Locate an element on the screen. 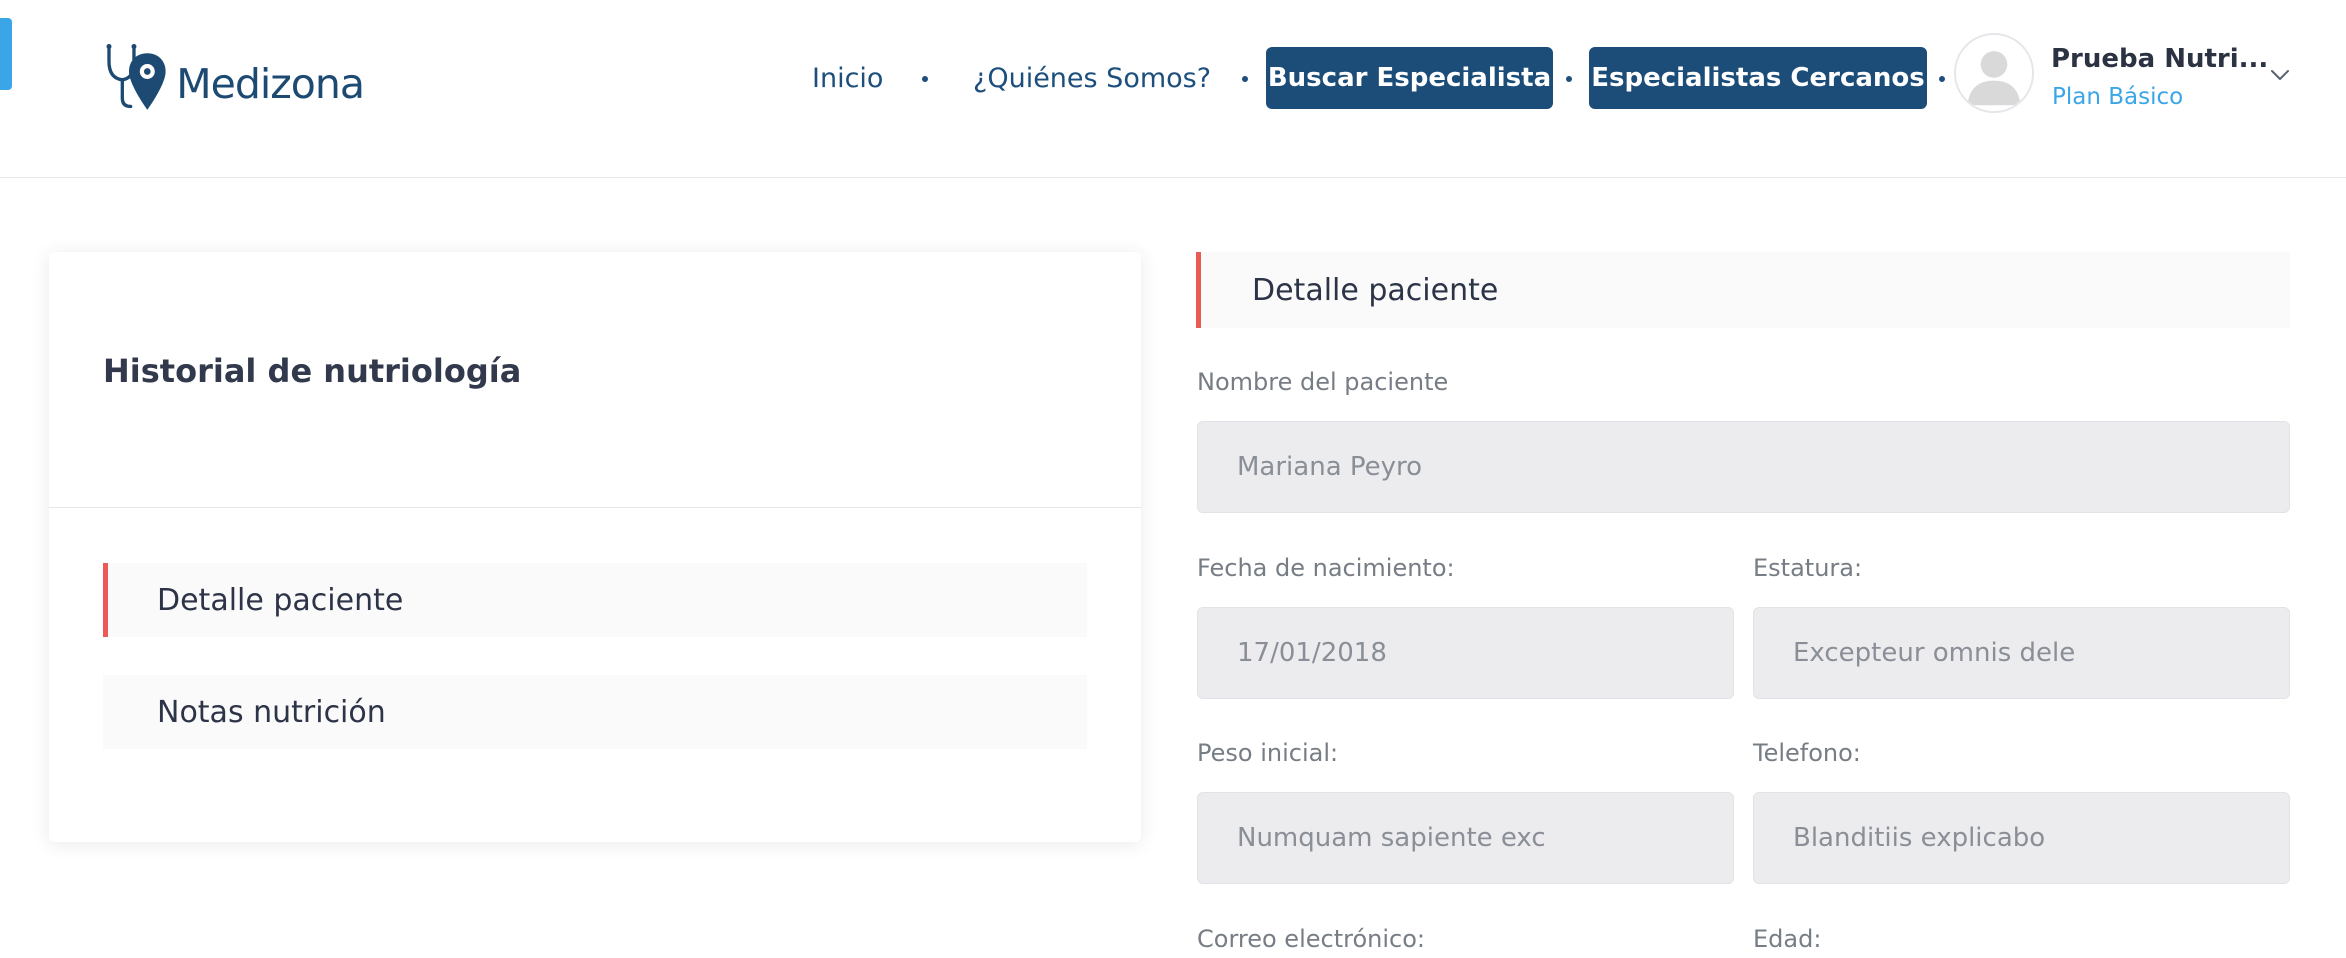  brand-name: Medizona is located at coordinates (270, 84).